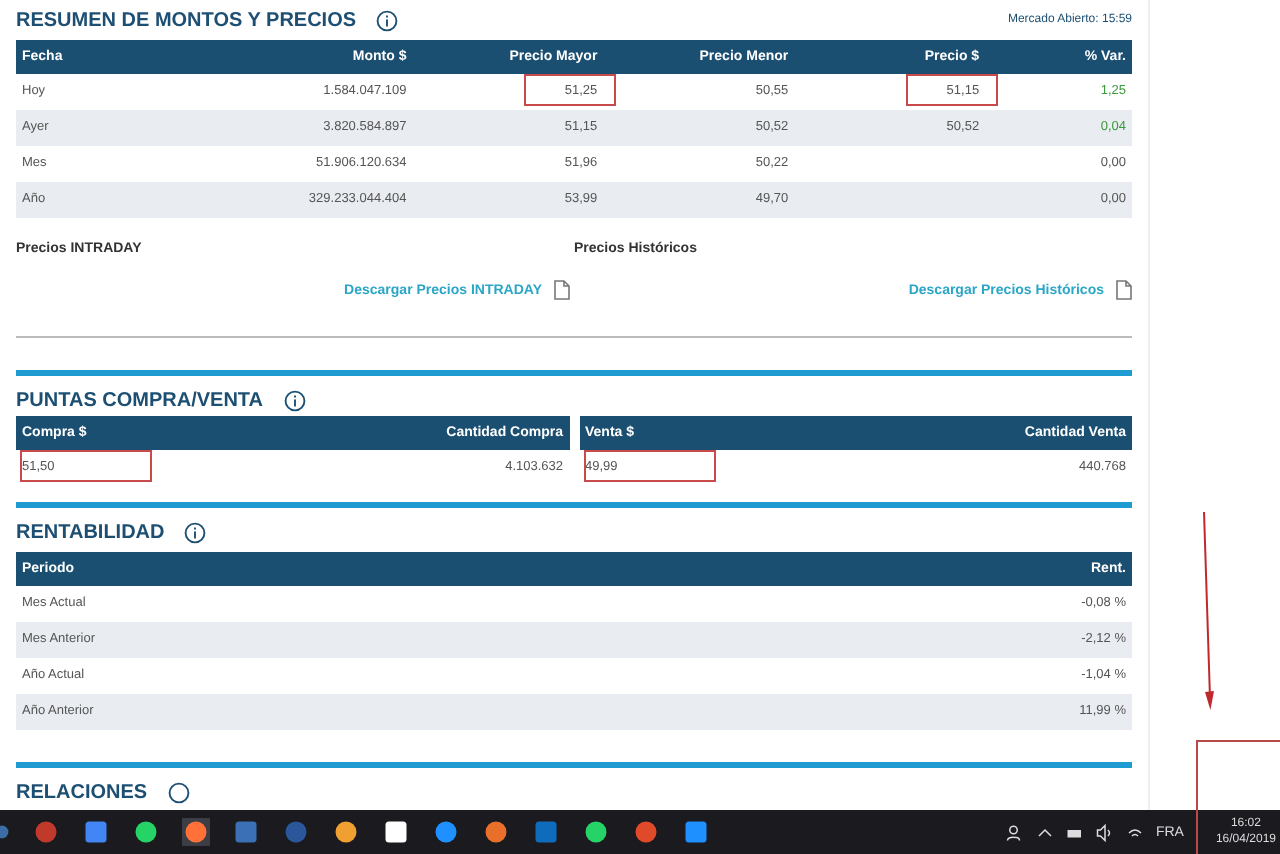 The height and width of the screenshot is (854, 1280). What do you see at coordinates (186, 20) in the screenshot?
I see `section-title: RESUMEN DE MONTOS Y PRECIOS` at bounding box center [186, 20].